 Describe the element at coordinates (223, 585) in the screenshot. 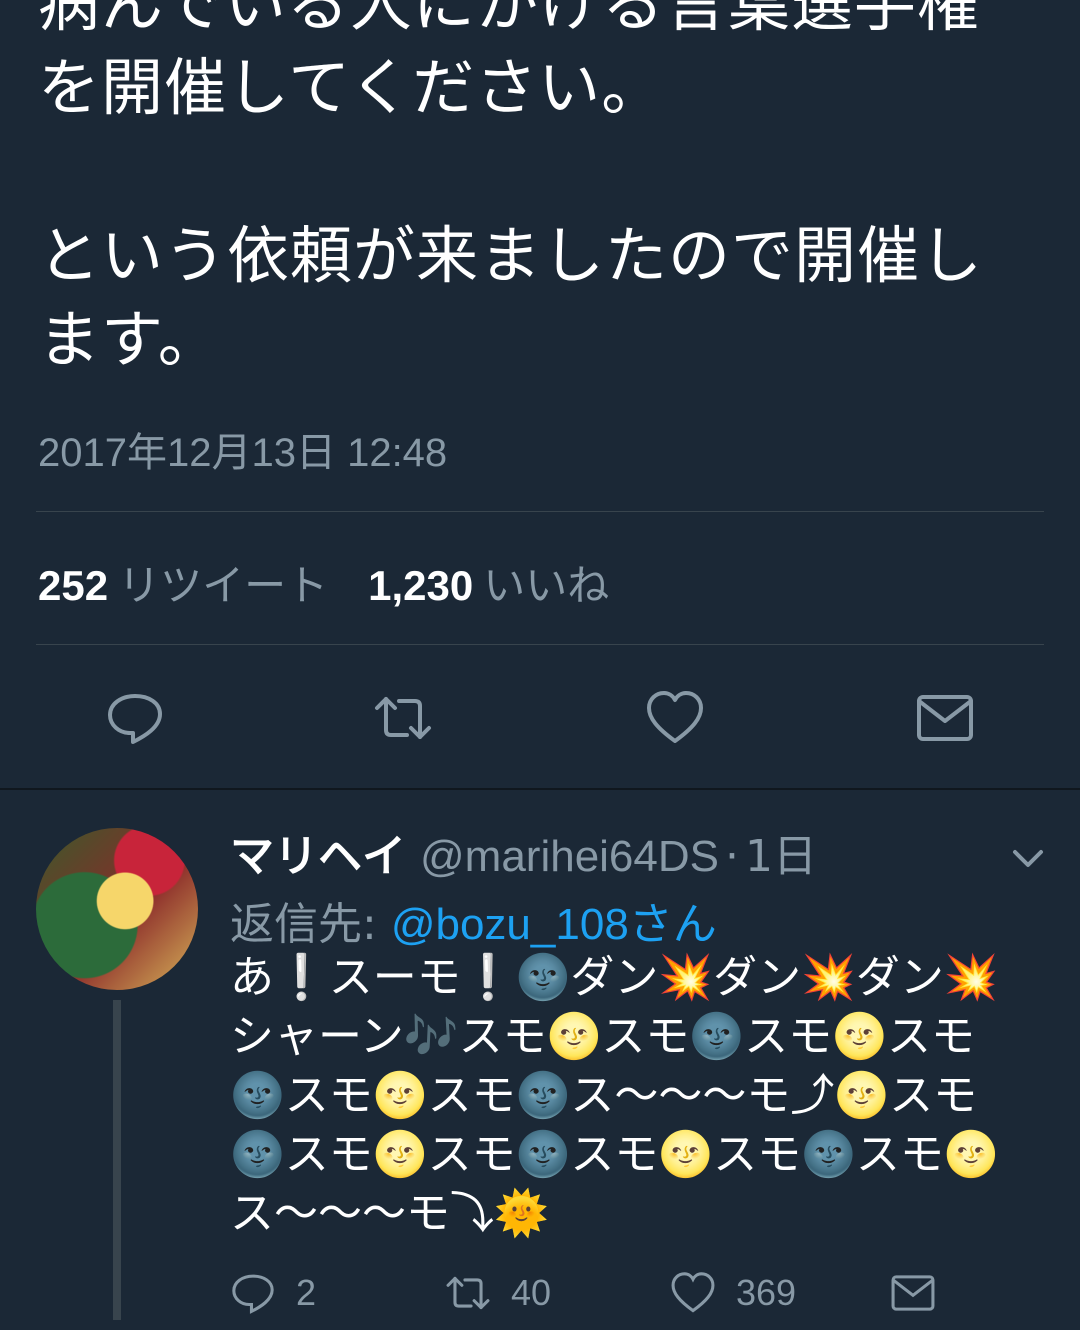

I see `retweets-label: リツイート` at that location.